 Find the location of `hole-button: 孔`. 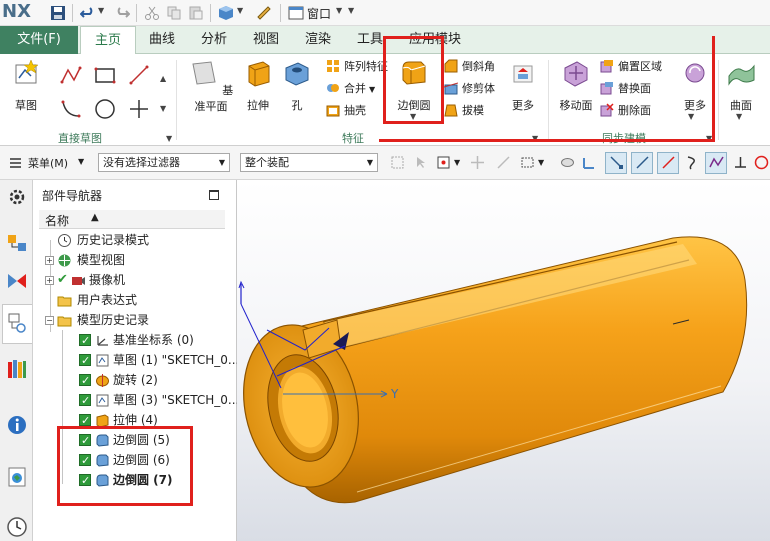

hole-button: 孔 is located at coordinates (297, 85).